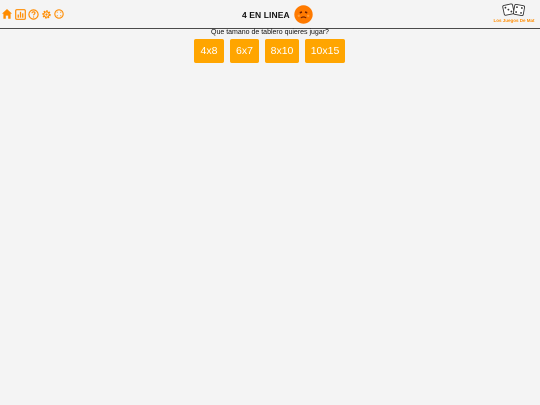 The height and width of the screenshot is (405, 540). I want to click on title-group: 4 EN LINEA, so click(277, 14).